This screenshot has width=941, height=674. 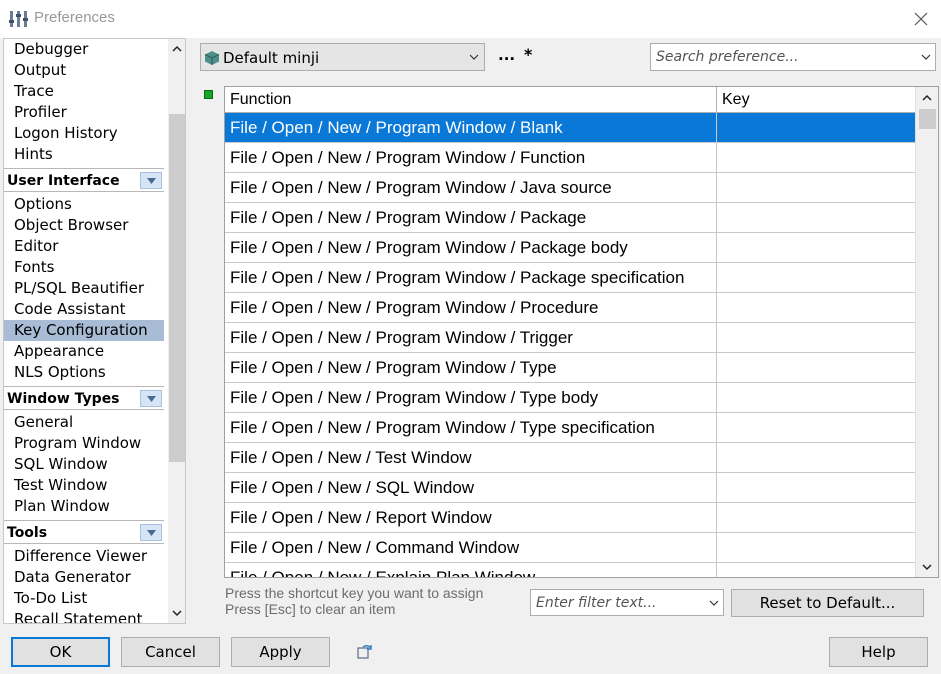 I want to click on function-cell: File / Open / New / Report Window, so click(x=471, y=517).